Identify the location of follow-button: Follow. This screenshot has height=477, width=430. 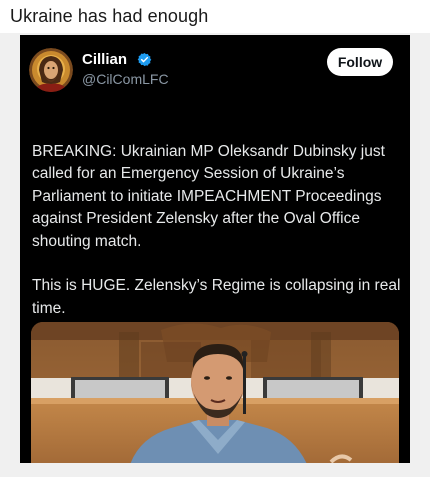
(360, 62).